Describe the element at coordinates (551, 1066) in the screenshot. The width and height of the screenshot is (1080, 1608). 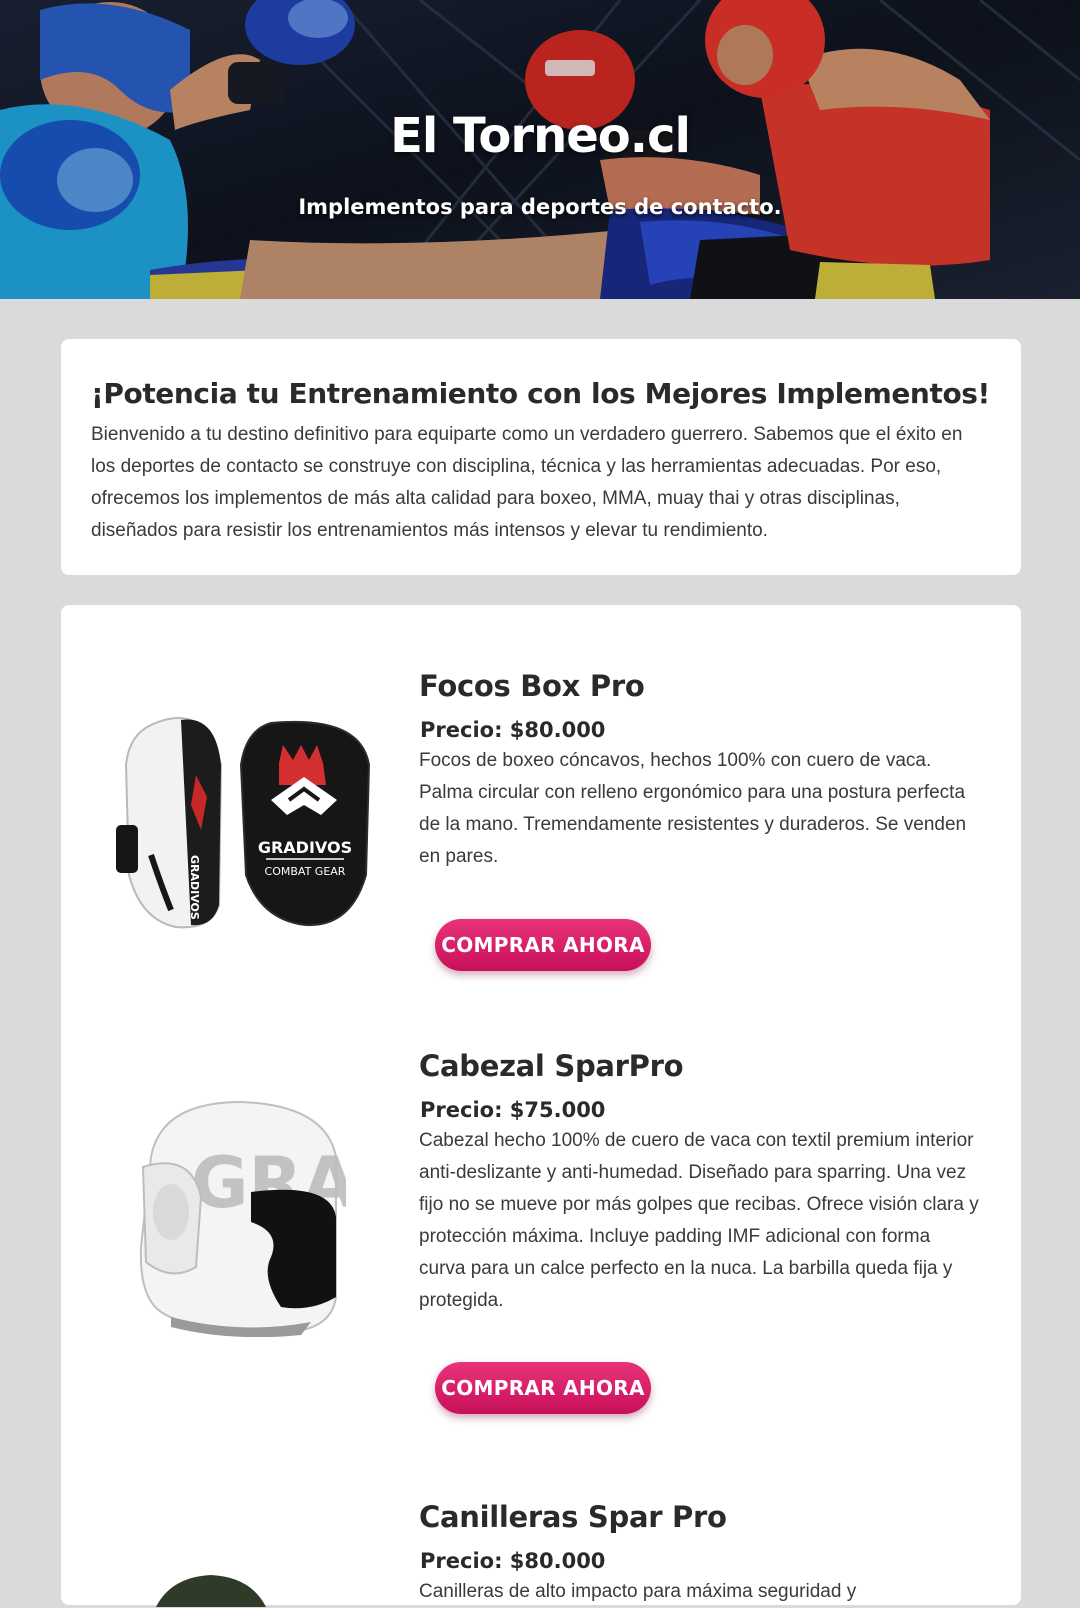
I see `product-name: Cabezal SparPro` at that location.